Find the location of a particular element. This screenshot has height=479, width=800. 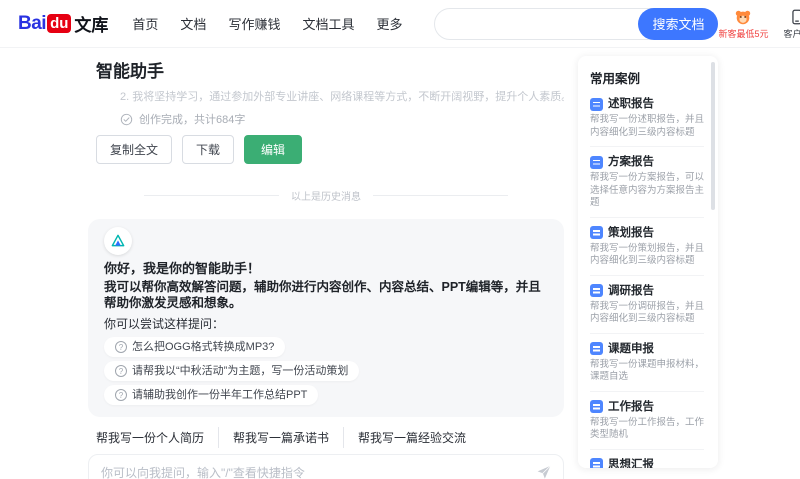

creation-status-text: 创作完成，共计684字 is located at coordinates (192, 120).